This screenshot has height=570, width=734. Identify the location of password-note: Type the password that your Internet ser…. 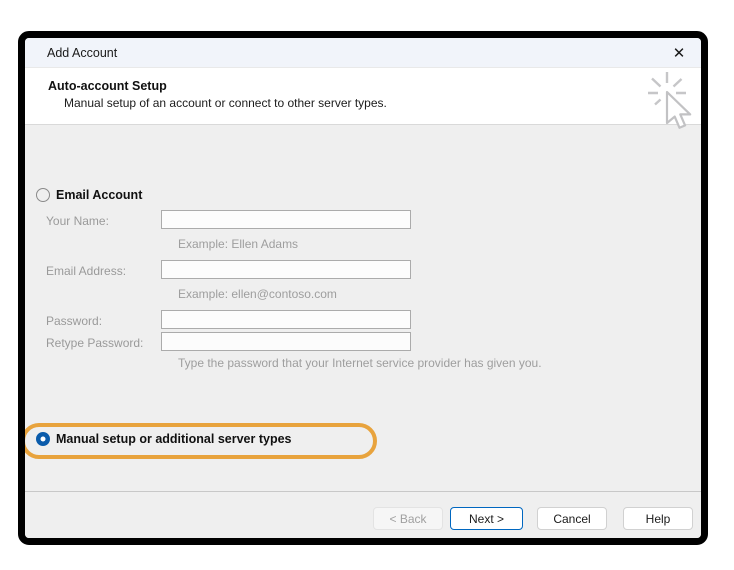
(360, 363).